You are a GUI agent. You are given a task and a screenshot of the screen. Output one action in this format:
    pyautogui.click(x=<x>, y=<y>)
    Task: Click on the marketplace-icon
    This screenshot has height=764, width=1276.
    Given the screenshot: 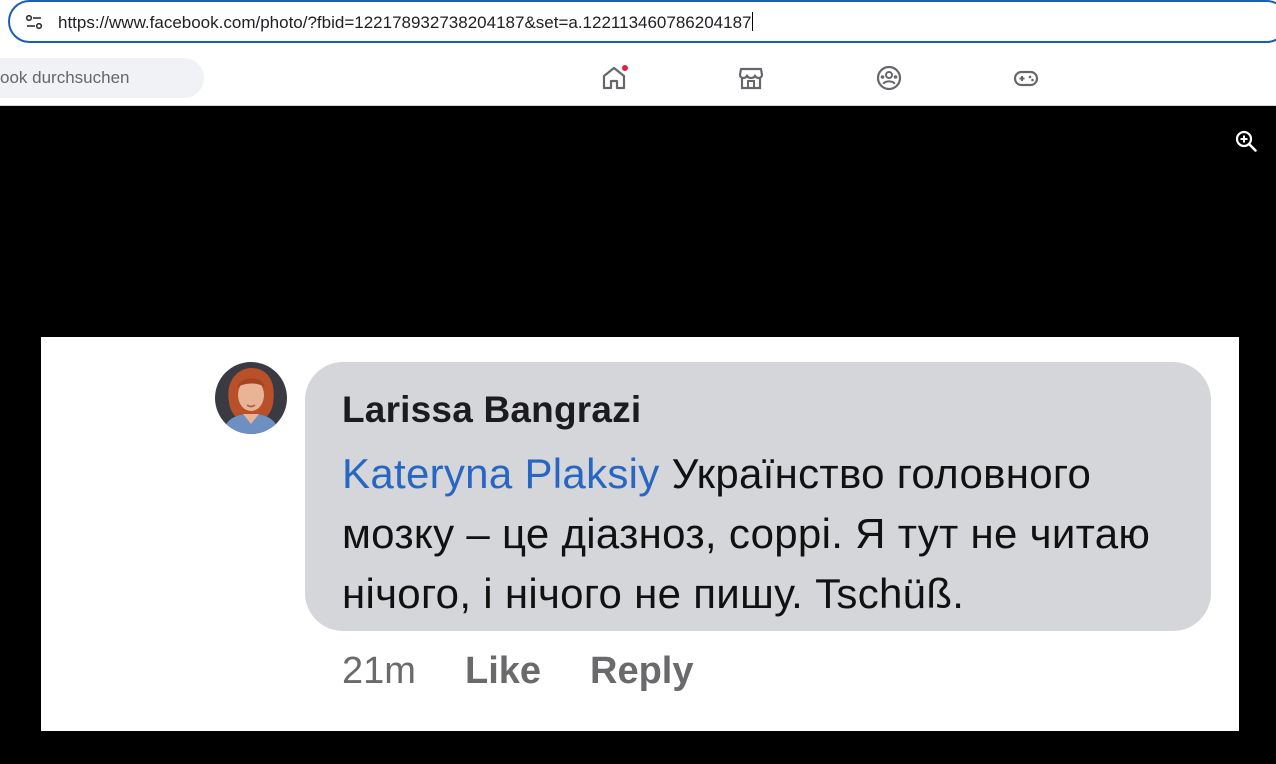 What is the action you would take?
    pyautogui.click(x=751, y=78)
    